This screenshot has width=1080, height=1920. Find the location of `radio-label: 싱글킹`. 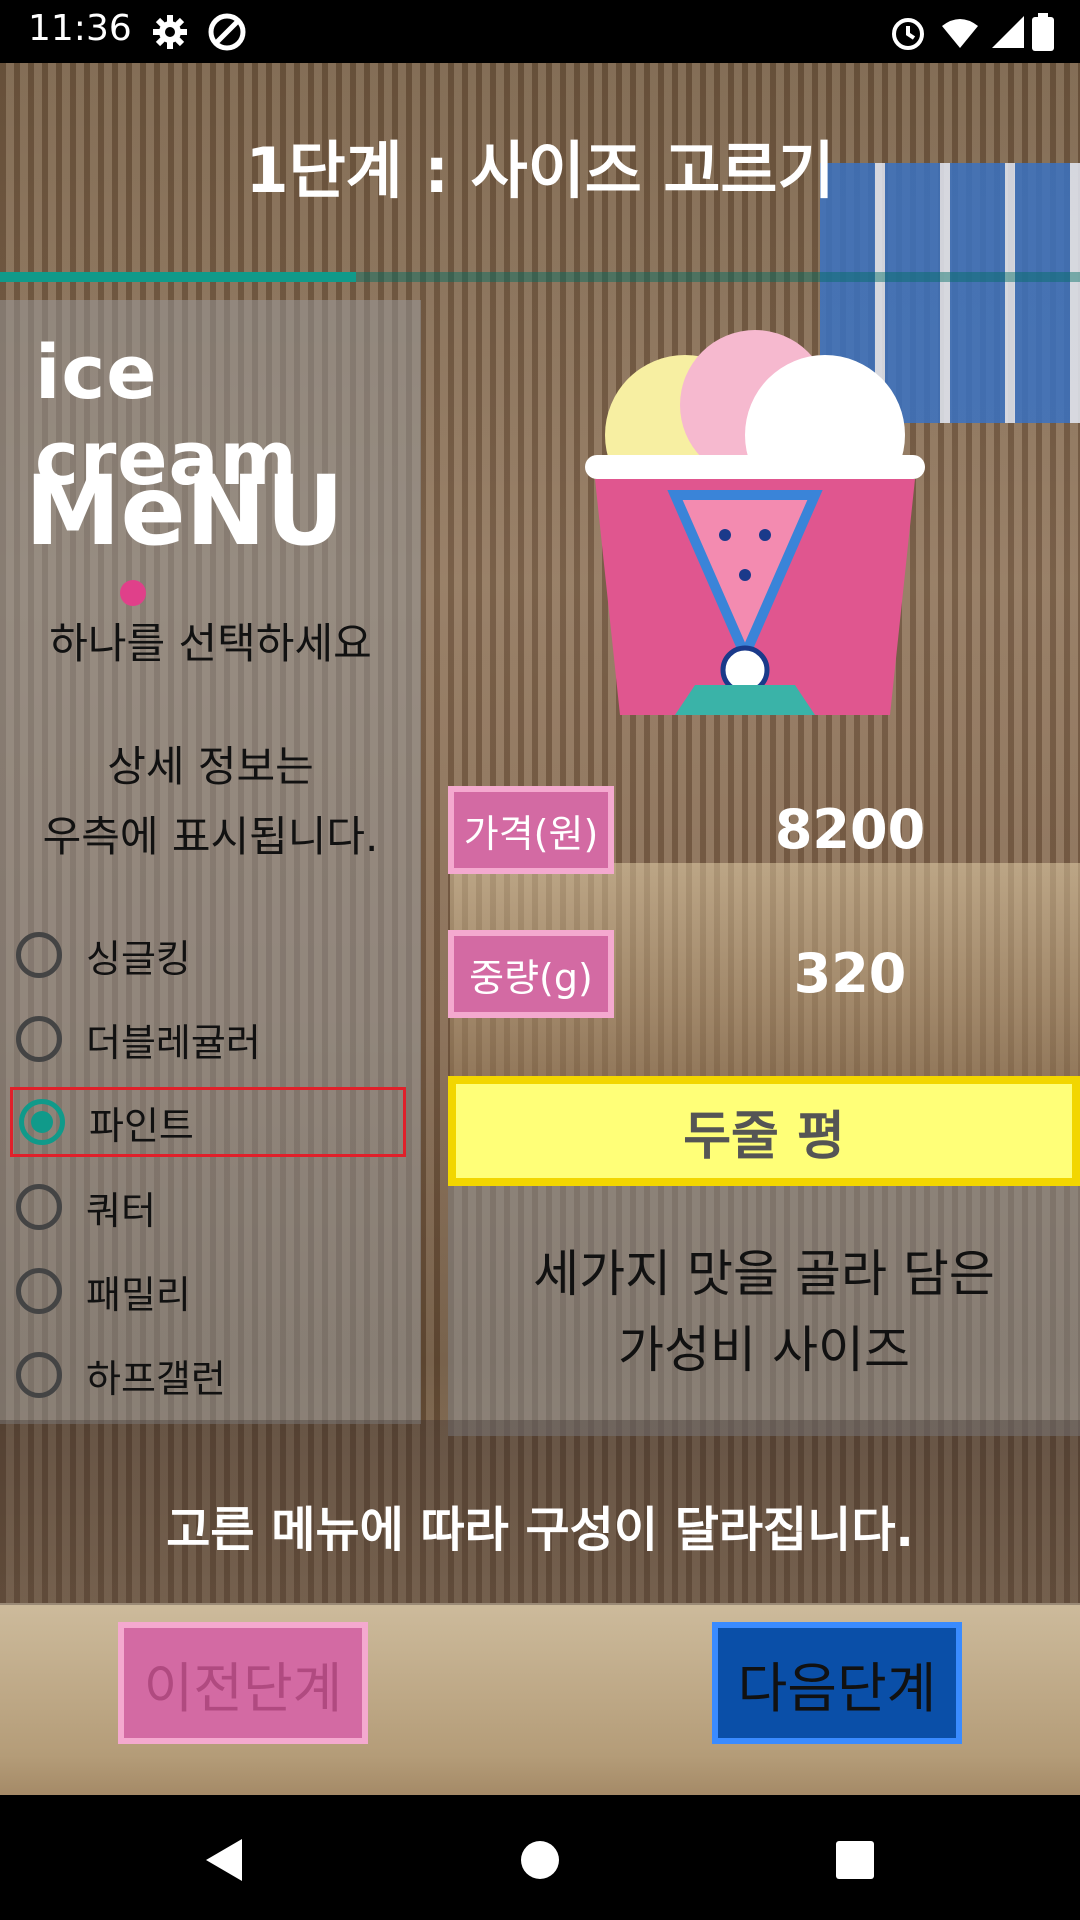

radio-label: 싱글킹 is located at coordinates (138, 958).